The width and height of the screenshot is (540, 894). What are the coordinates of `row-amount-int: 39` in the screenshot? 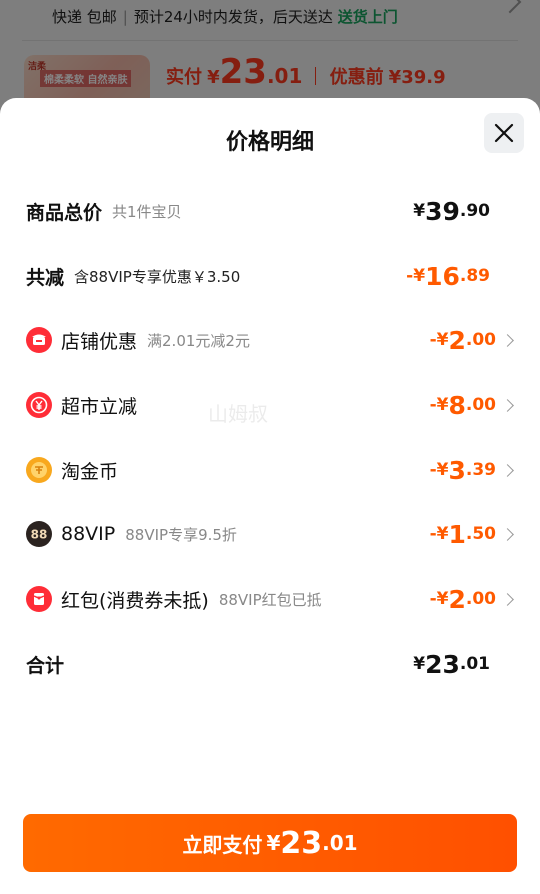 It's located at (442, 211).